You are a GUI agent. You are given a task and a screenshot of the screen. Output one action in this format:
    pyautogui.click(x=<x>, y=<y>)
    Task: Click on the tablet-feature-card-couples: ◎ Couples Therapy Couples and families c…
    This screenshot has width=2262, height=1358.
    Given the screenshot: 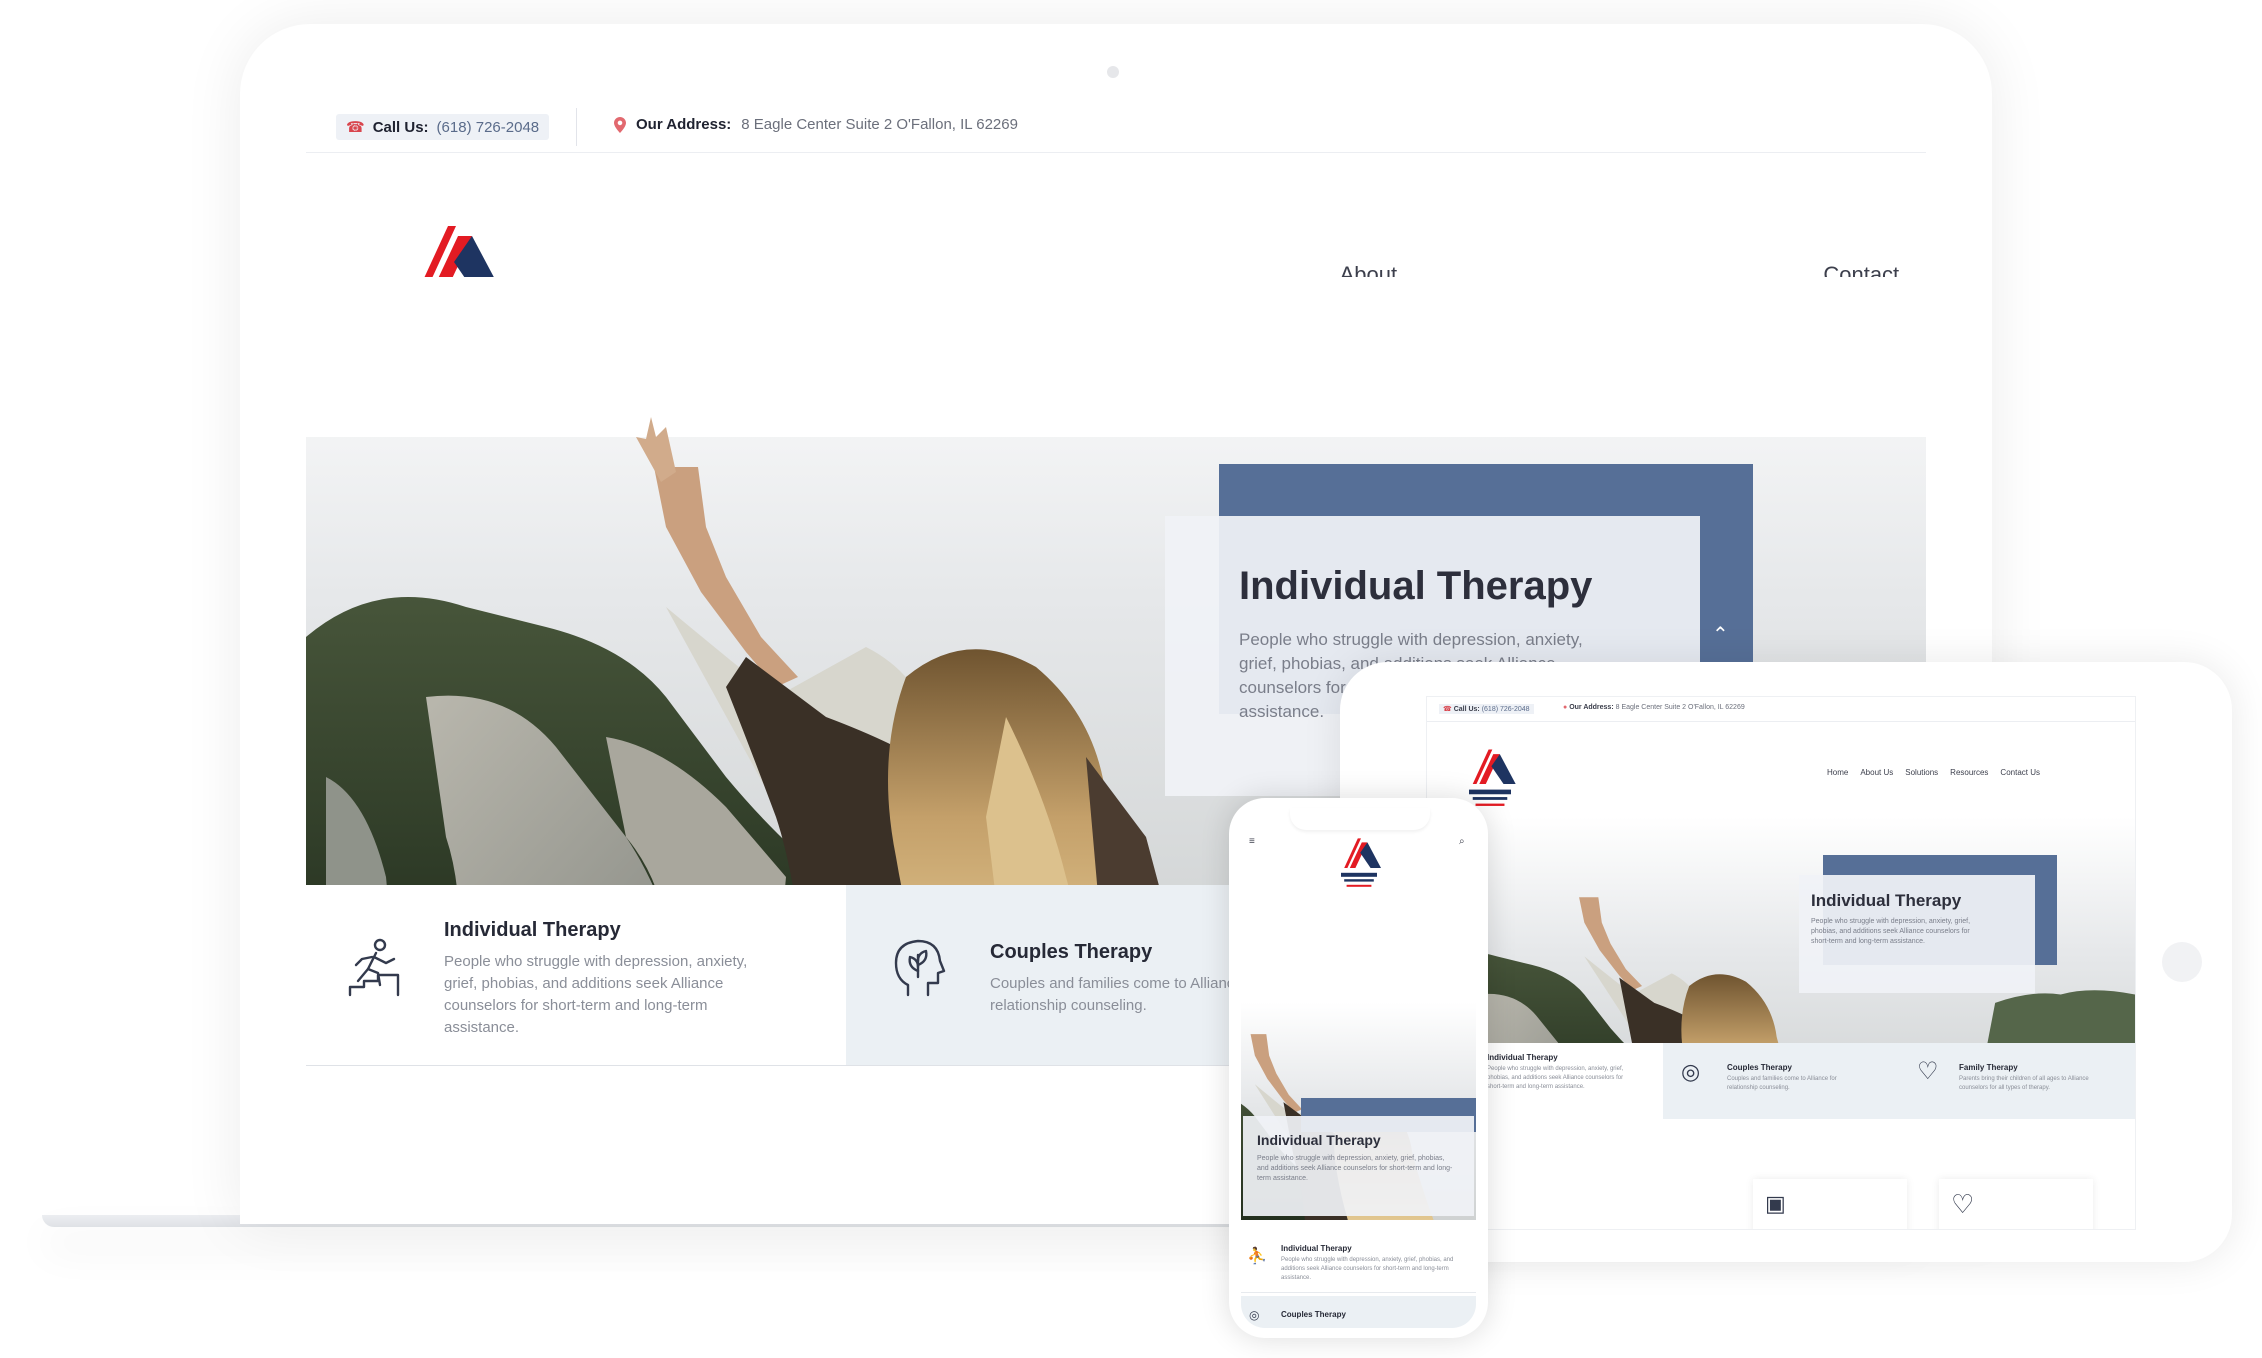 What is the action you would take?
    pyautogui.click(x=1785, y=1081)
    